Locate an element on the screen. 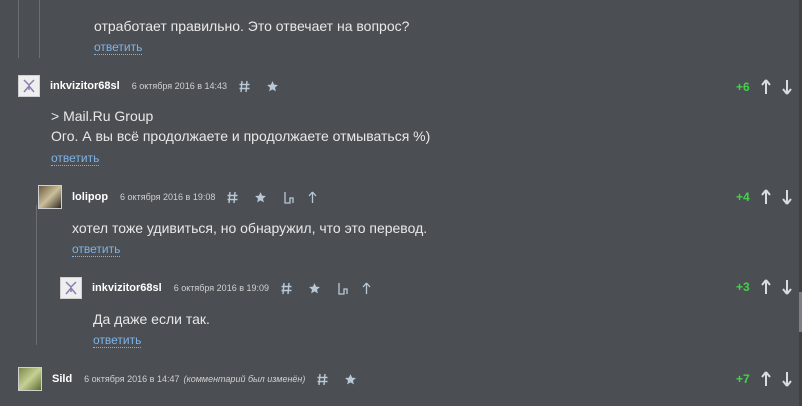 The width and height of the screenshot is (802, 406). comment-date: 6 октября 2016 в 14:43 is located at coordinates (179, 86).